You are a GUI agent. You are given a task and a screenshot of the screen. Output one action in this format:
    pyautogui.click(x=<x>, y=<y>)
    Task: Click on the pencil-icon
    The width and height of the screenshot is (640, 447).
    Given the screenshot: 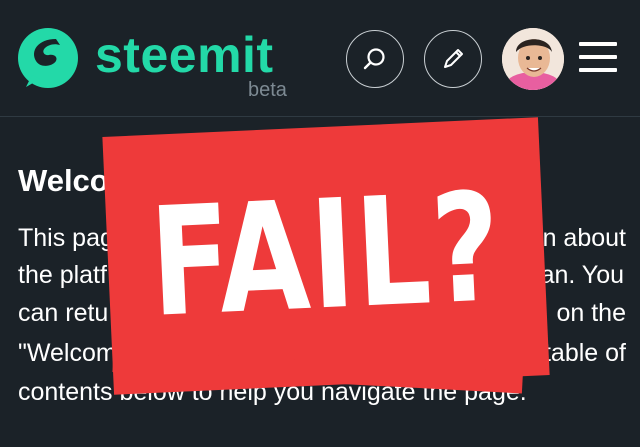 What is the action you would take?
    pyautogui.click(x=453, y=58)
    